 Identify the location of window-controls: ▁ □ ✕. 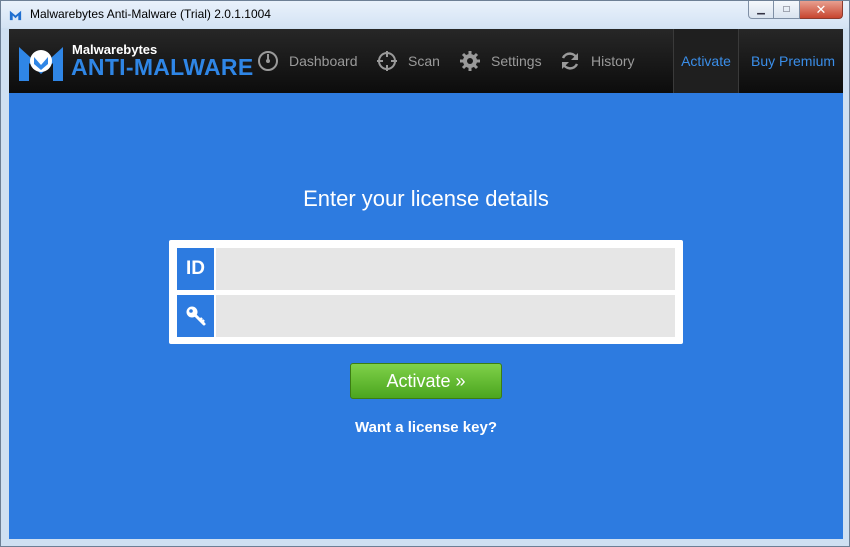
(795, 11).